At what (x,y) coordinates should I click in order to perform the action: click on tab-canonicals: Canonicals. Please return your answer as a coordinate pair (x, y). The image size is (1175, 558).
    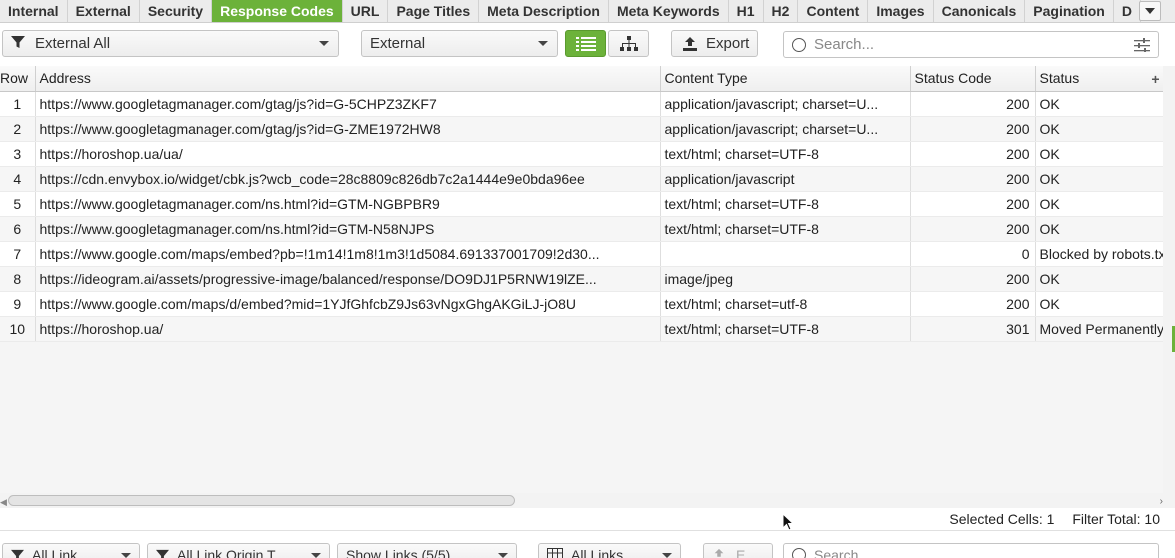
    Looking at the image, I should click on (980, 11).